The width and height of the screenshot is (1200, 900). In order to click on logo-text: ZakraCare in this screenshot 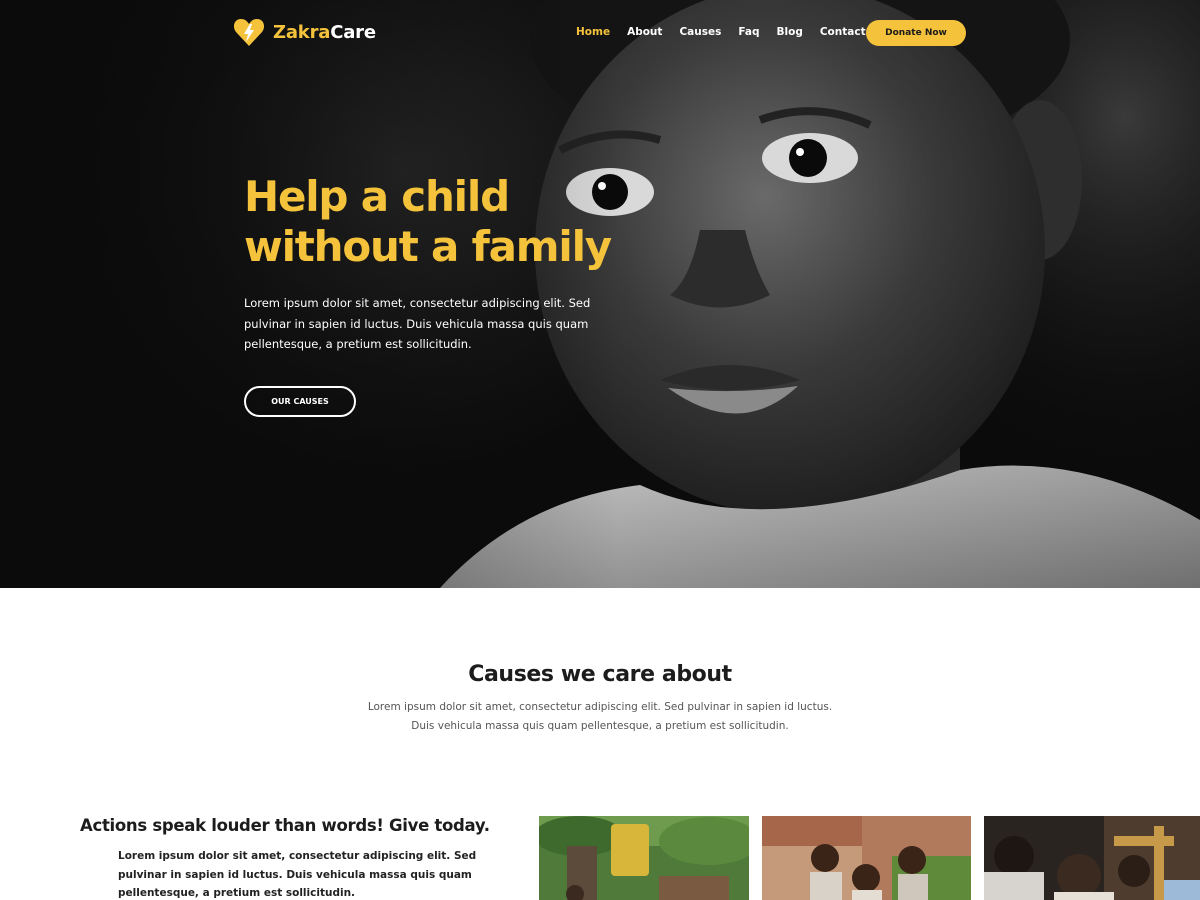, I will do `click(324, 32)`.